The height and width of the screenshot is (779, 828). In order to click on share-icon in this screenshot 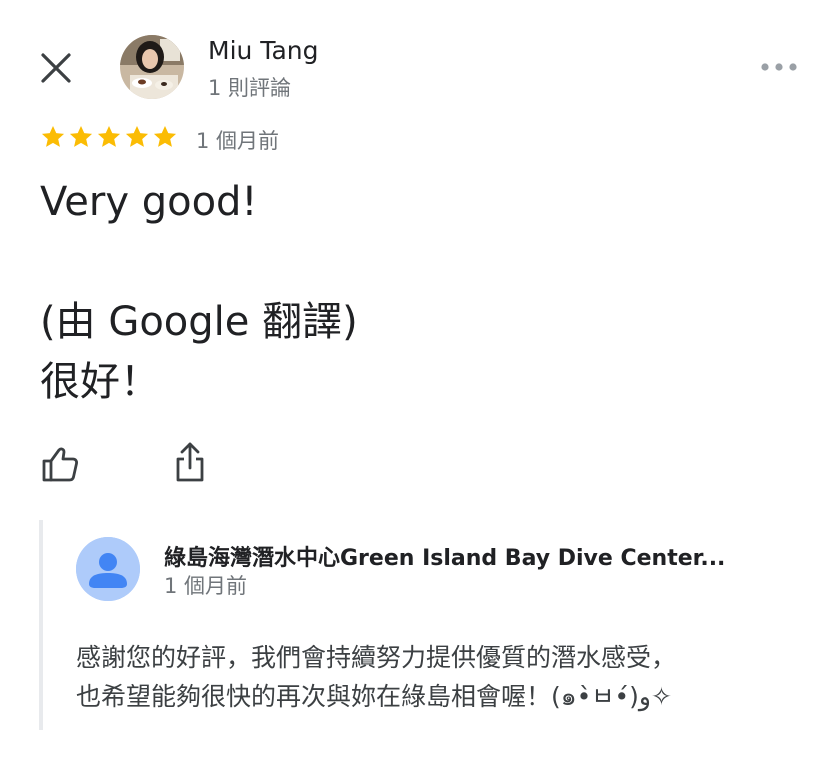, I will do `click(190, 462)`.